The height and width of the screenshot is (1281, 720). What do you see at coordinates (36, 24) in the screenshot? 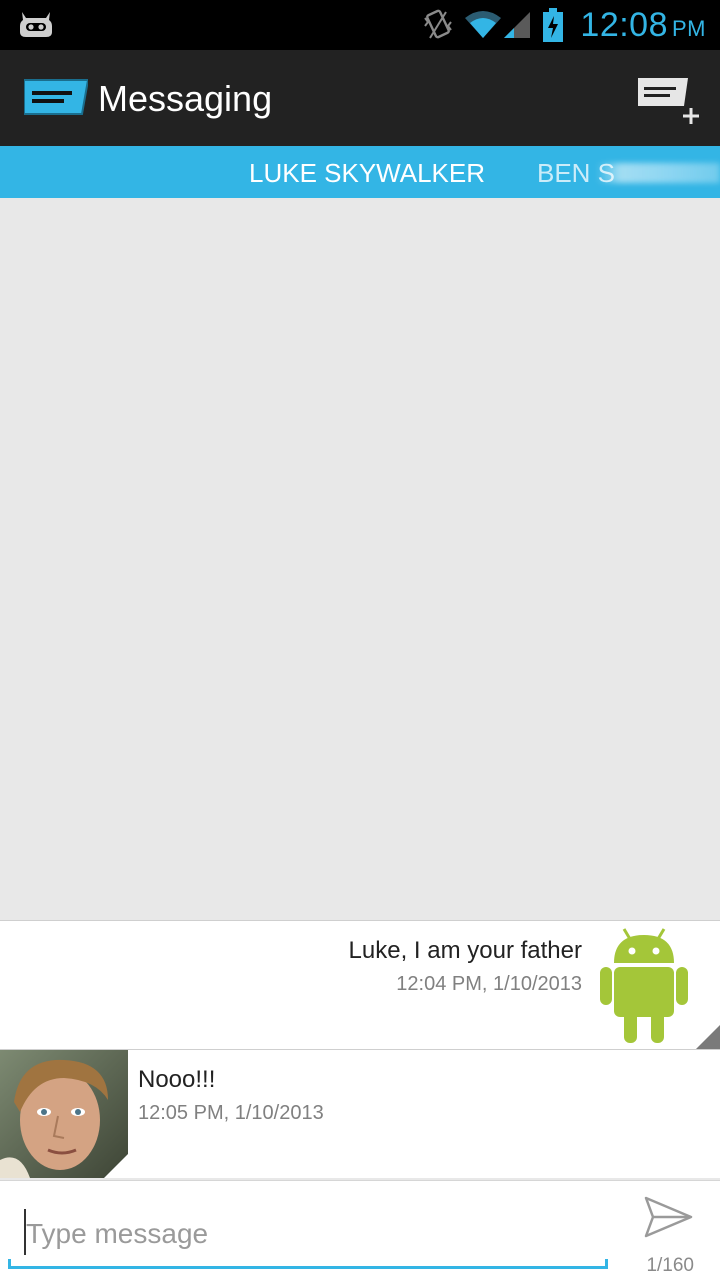
I see `cyanogenmod-icon` at bounding box center [36, 24].